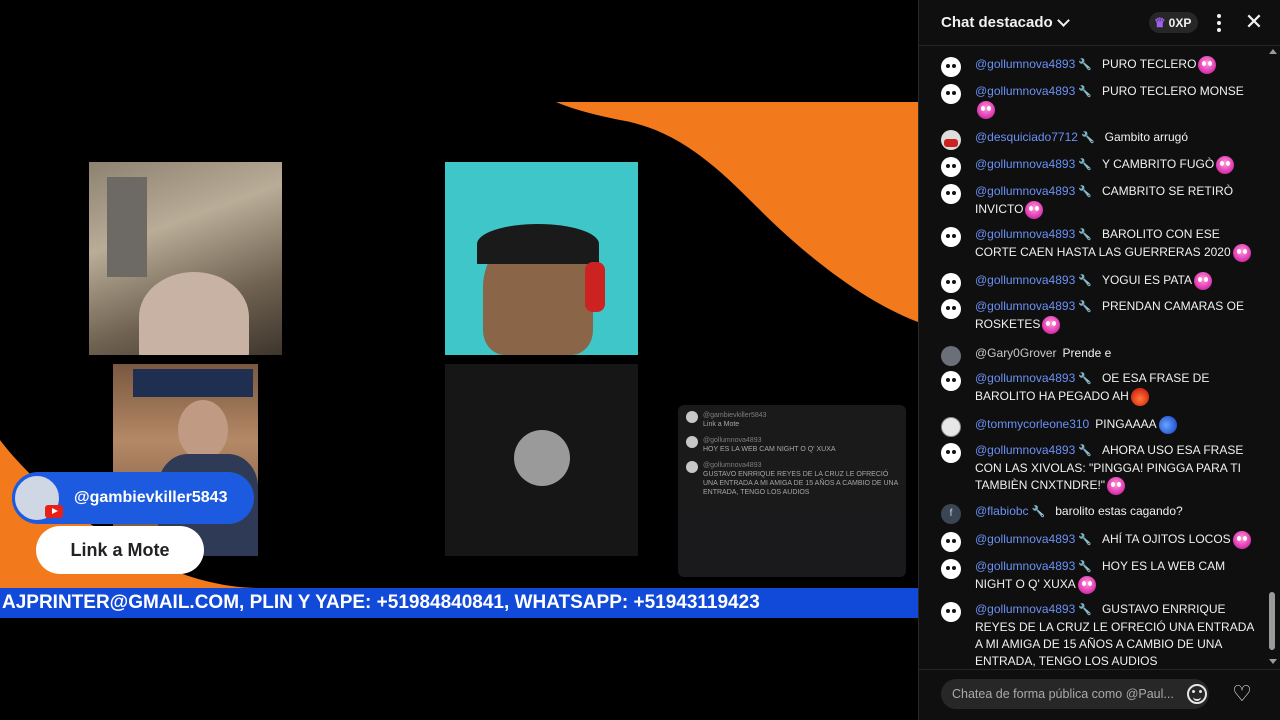 The width and height of the screenshot is (1280, 720). Describe the element at coordinates (1075, 694) in the screenshot. I see `chat-input` at that location.